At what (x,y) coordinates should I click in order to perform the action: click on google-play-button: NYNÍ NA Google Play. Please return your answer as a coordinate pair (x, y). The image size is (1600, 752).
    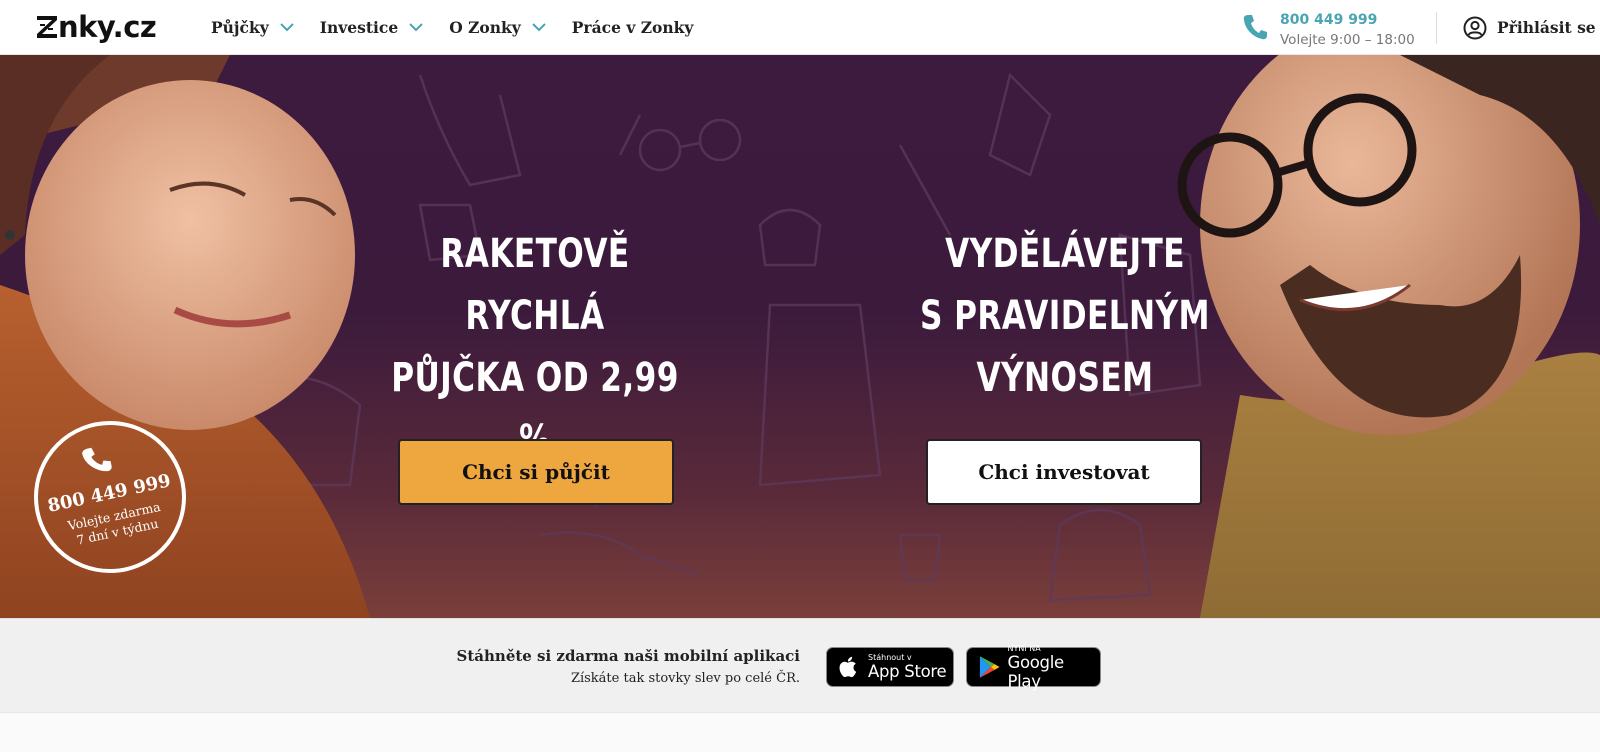
    Looking at the image, I should click on (1033, 667).